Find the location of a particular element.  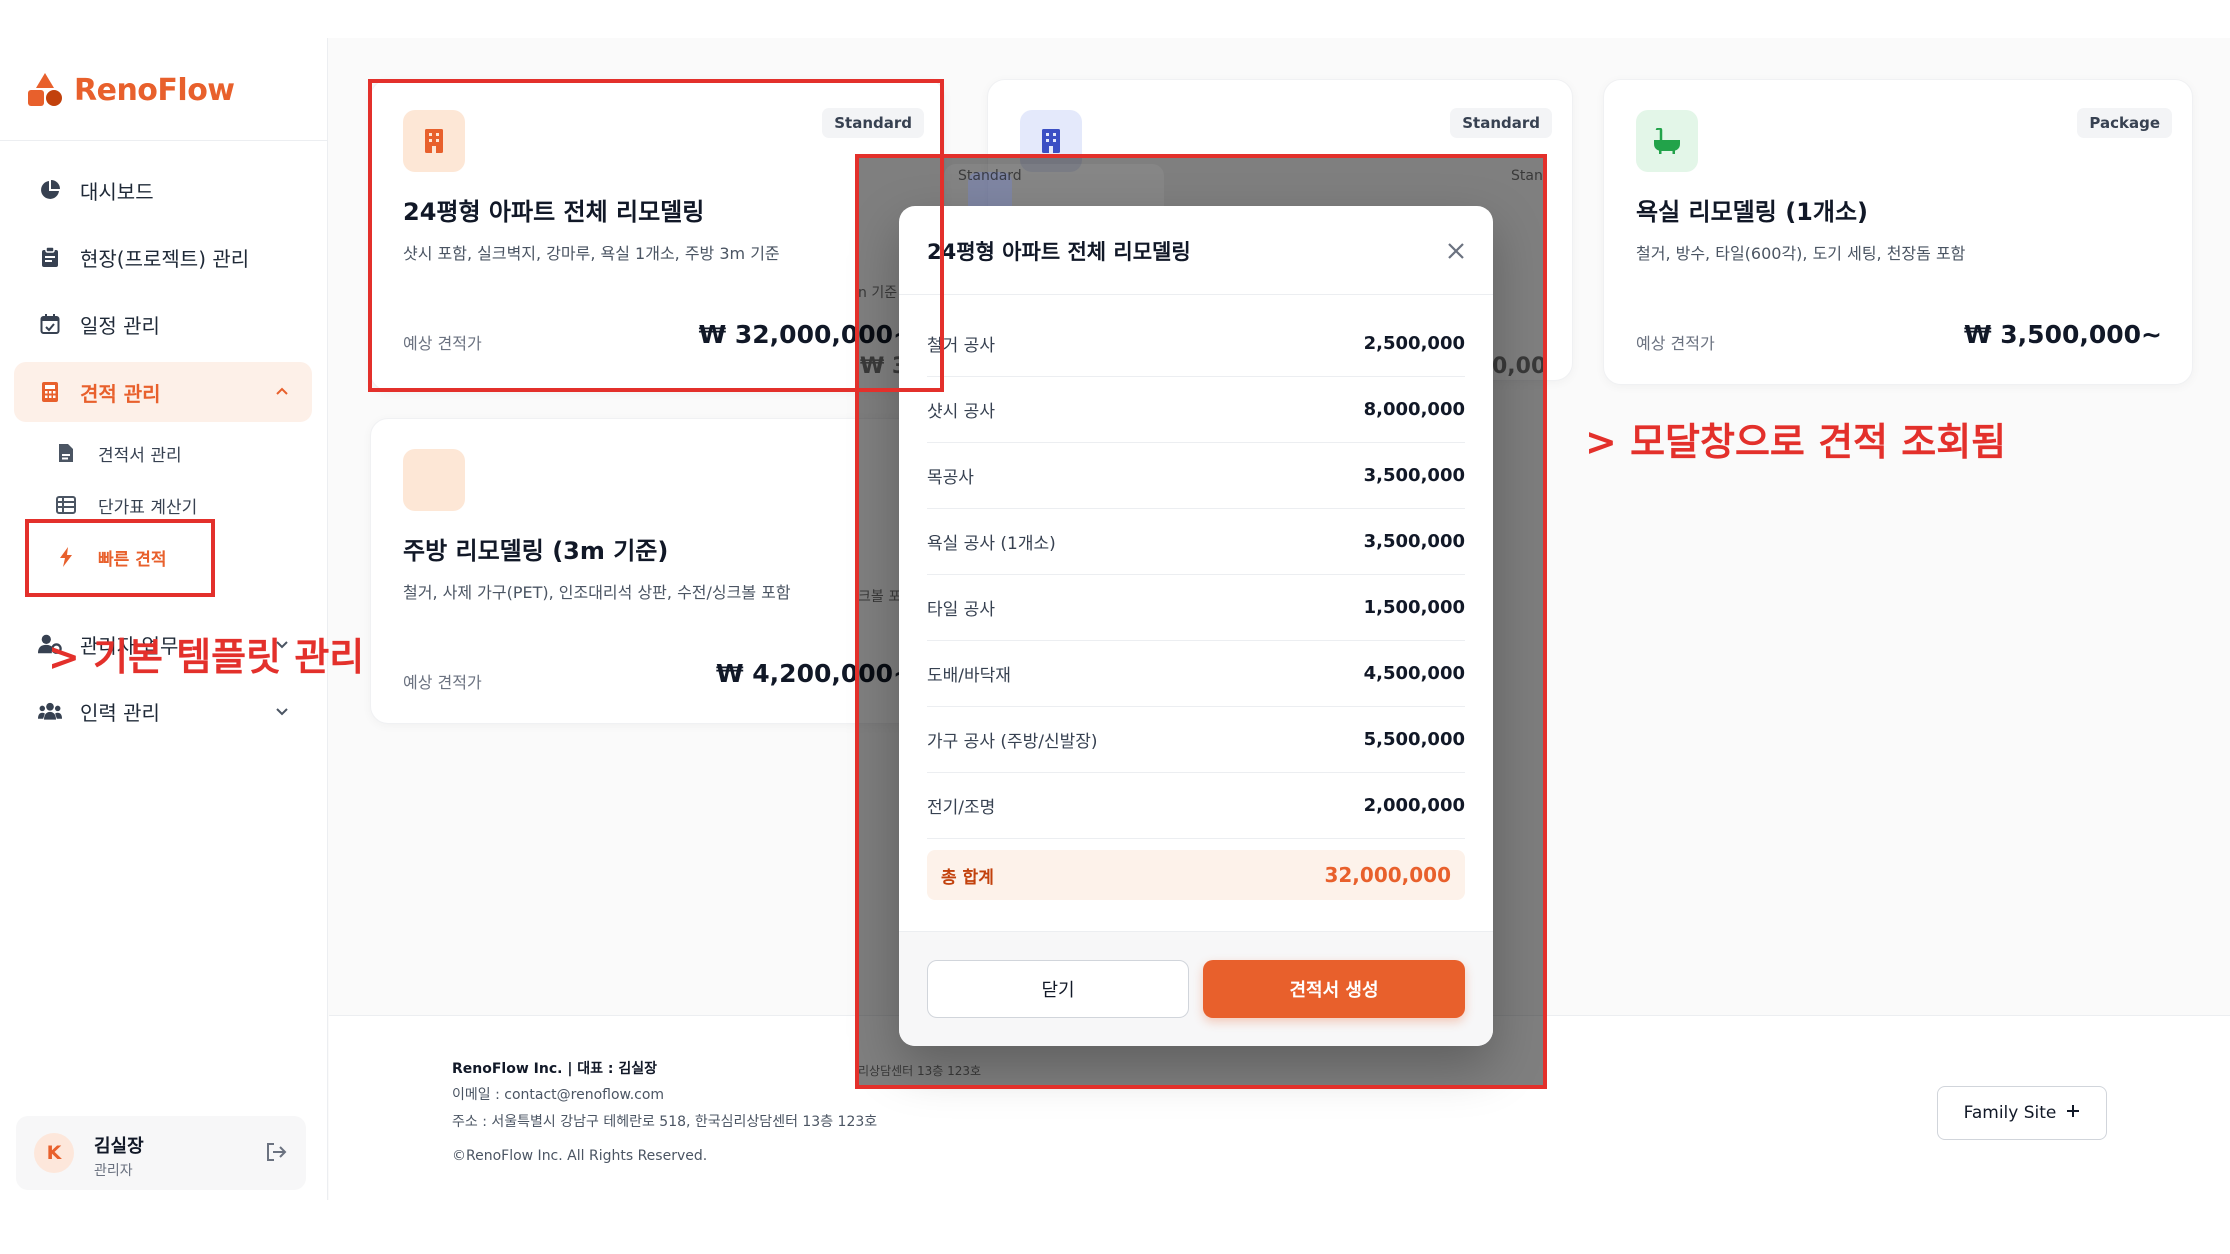

line-item-amount: 1,500,000 is located at coordinates (1414, 607).